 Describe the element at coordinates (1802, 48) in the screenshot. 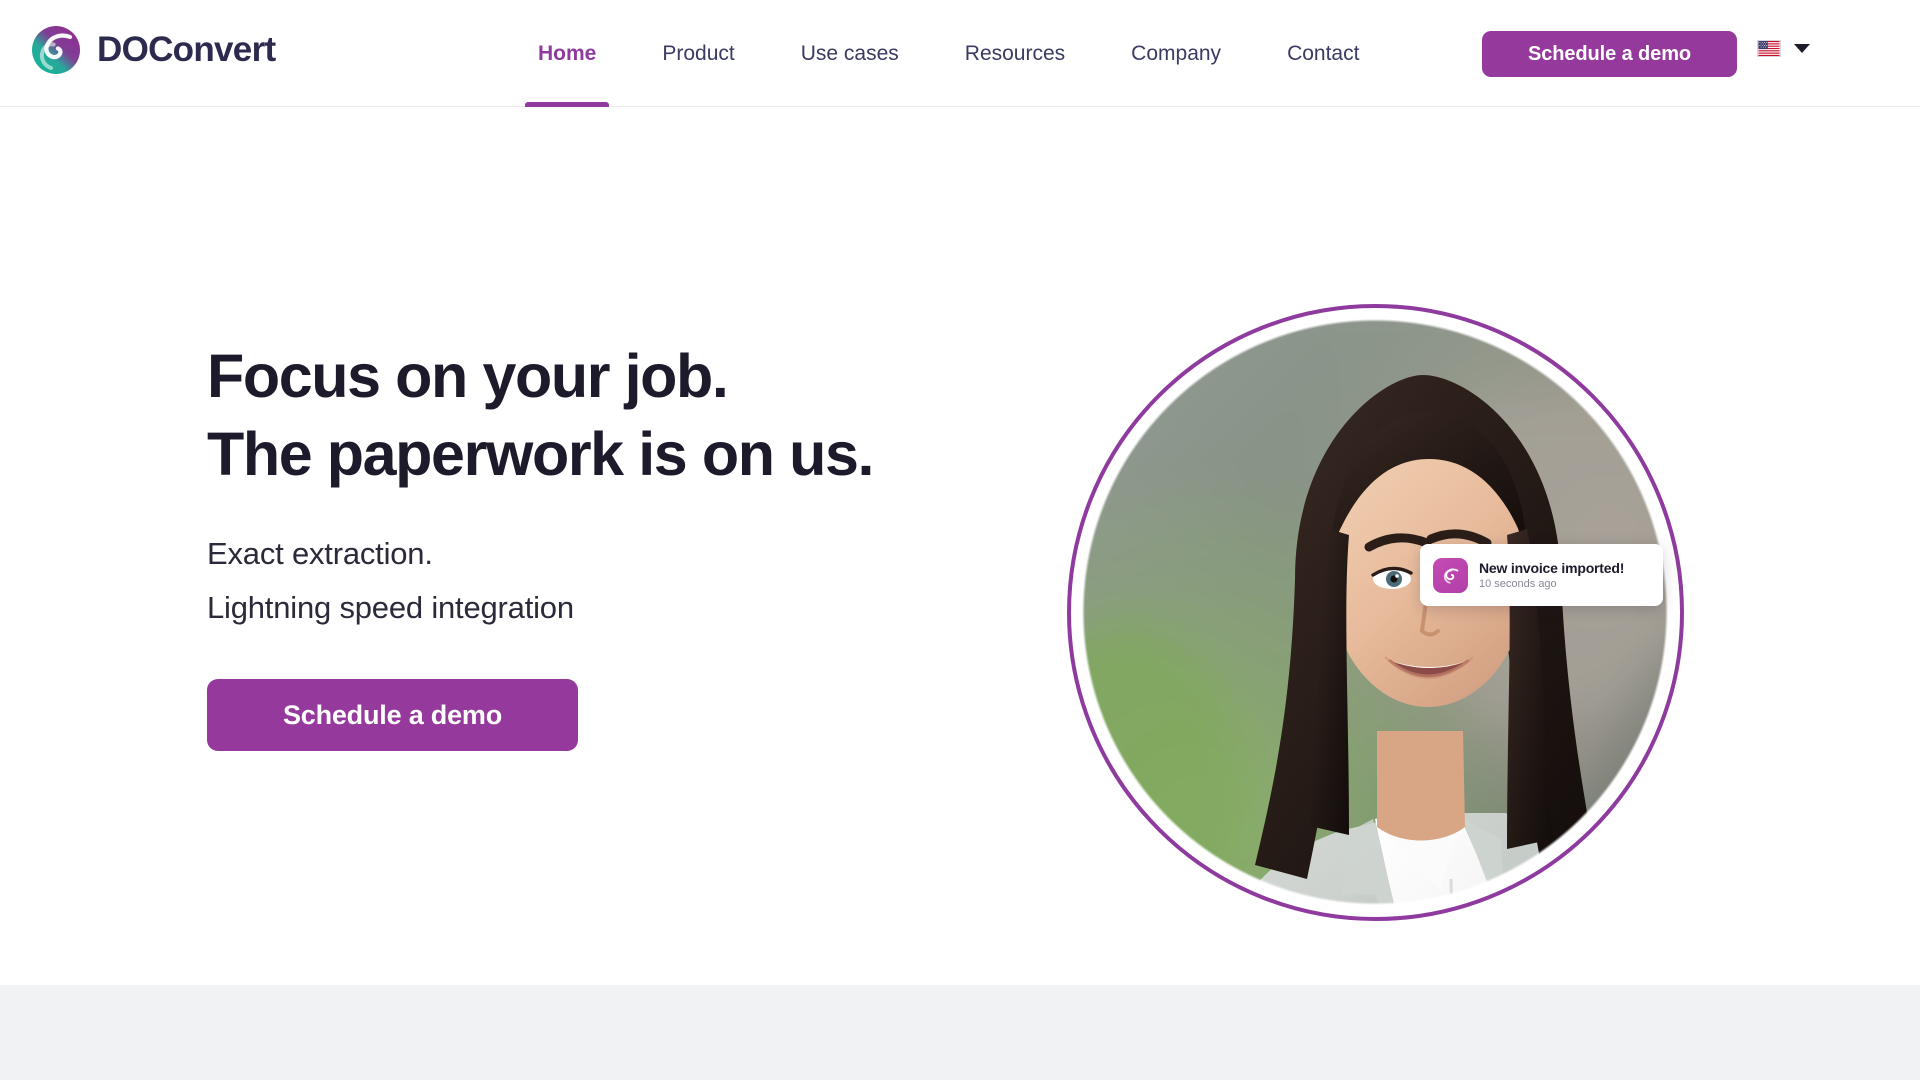

I see `chevron-down-icon` at that location.